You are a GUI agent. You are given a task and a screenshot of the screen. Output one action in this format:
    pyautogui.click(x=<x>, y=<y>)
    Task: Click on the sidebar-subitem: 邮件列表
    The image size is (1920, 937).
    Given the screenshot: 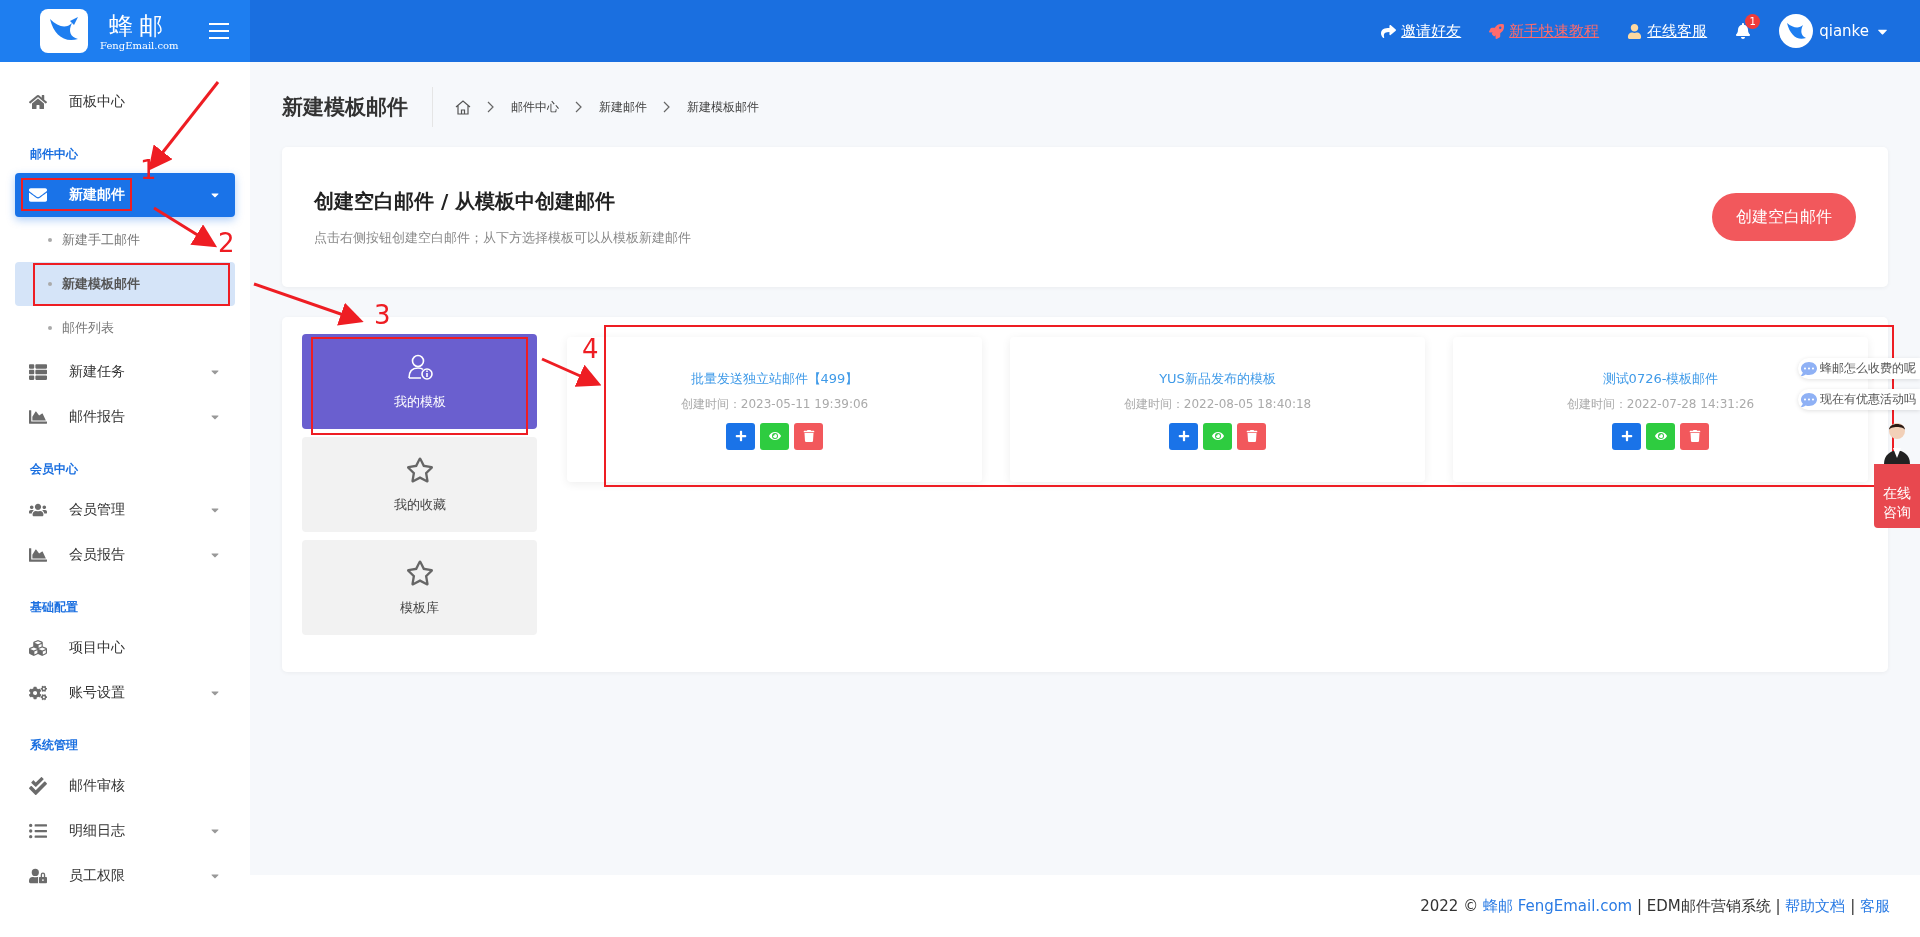 What is the action you would take?
    pyautogui.click(x=125, y=328)
    